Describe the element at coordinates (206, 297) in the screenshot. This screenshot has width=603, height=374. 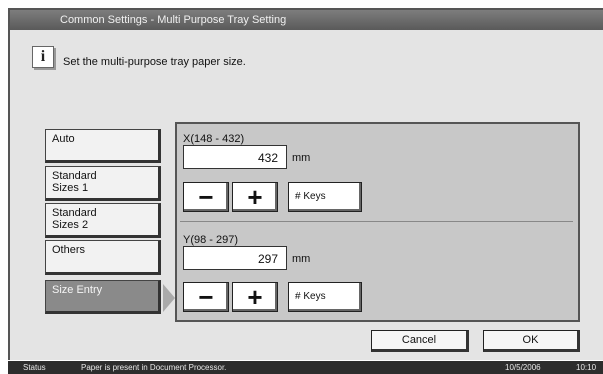
I see `y-minus-button: −` at that location.